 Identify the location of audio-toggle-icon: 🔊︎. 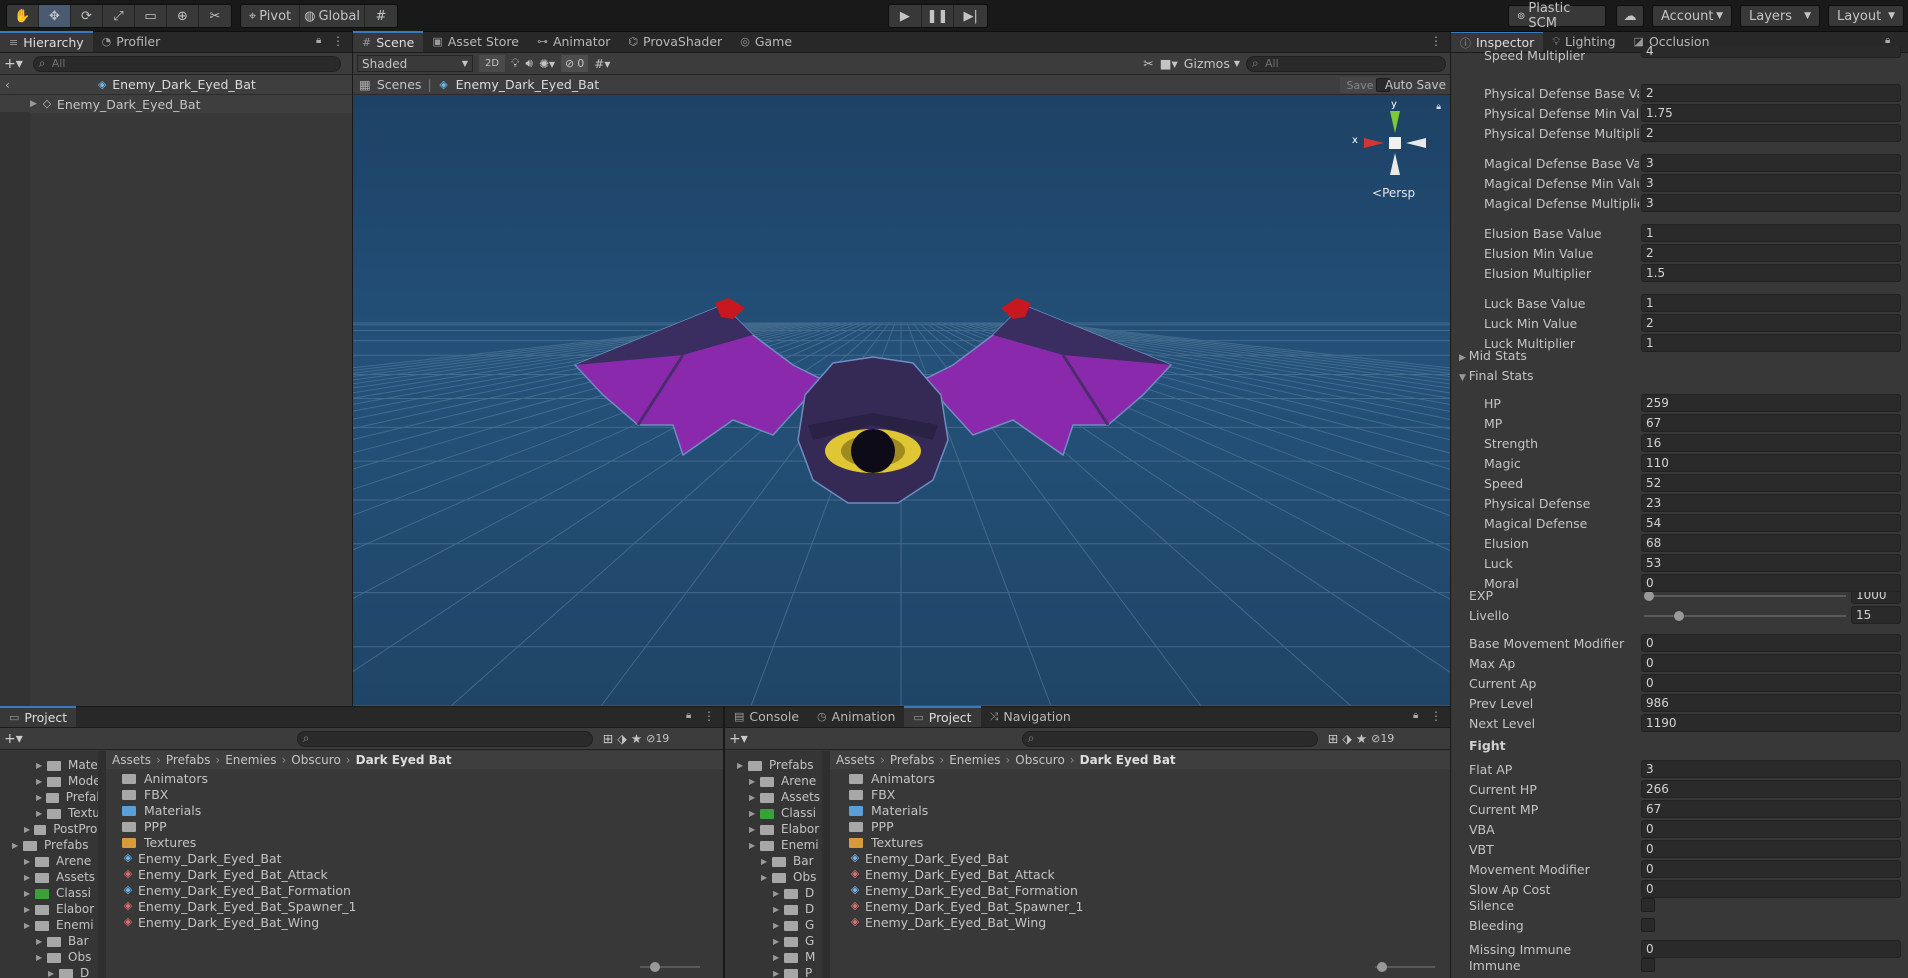
(529, 63).